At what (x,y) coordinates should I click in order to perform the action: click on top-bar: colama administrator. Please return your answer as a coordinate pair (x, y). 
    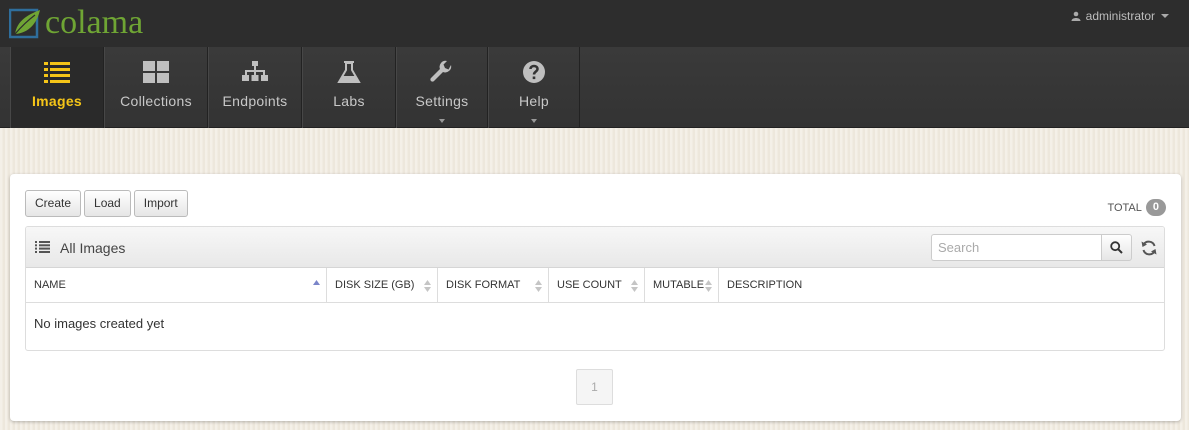
    Looking at the image, I should click on (594, 23).